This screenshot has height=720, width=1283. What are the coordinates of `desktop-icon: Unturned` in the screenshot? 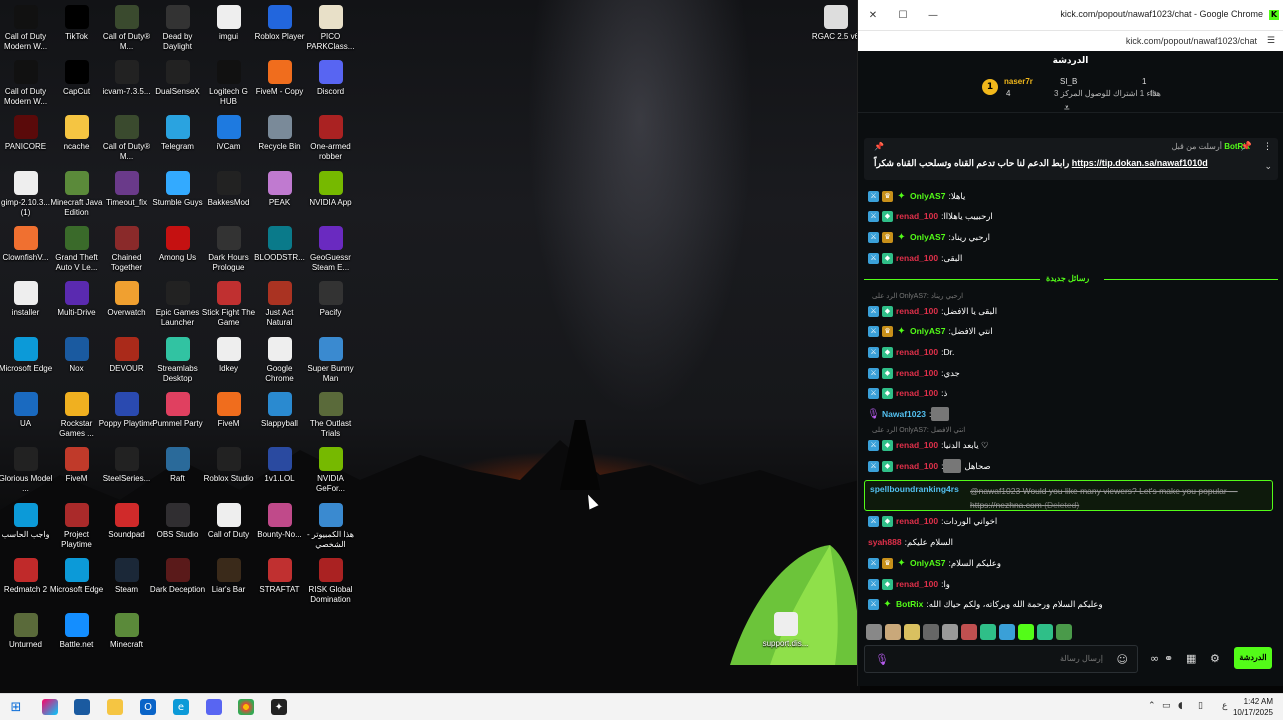 It's located at (25, 631).